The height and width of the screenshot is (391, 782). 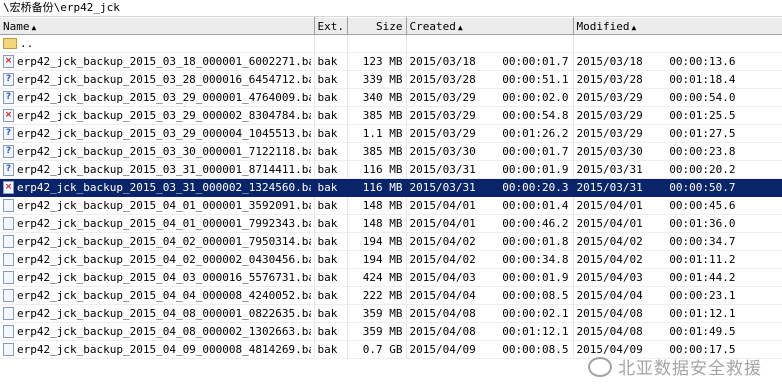 I want to click on column-header-created: Created ▲, so click(x=490, y=26).